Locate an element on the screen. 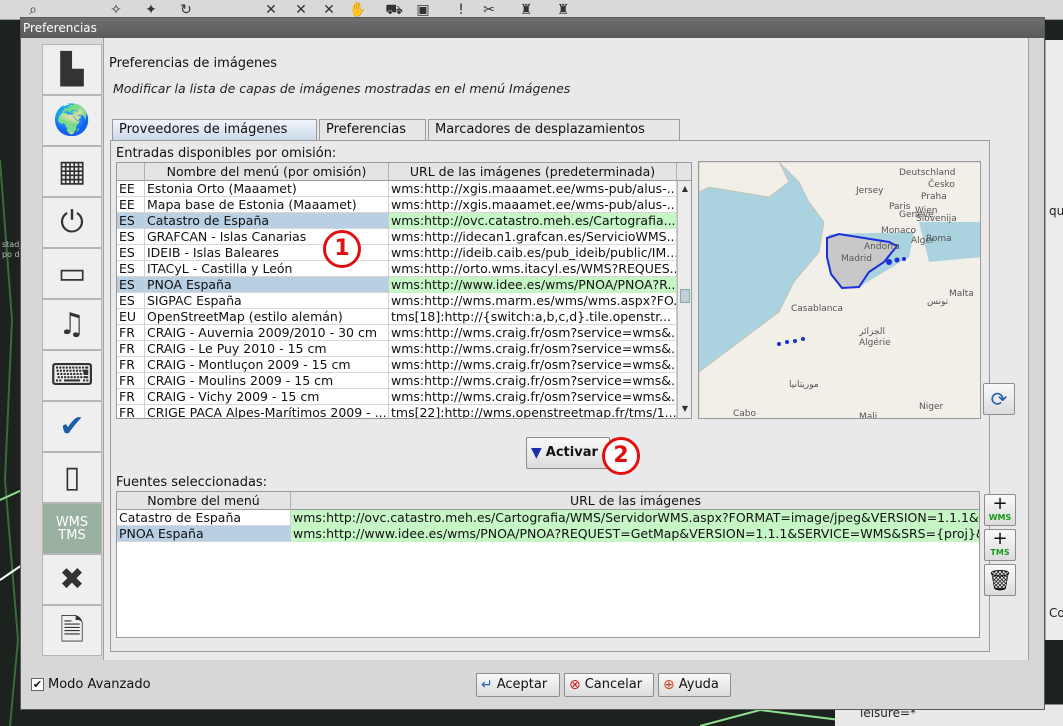  available-entries-label: Entradas disponibles por omisión: is located at coordinates (226, 153).